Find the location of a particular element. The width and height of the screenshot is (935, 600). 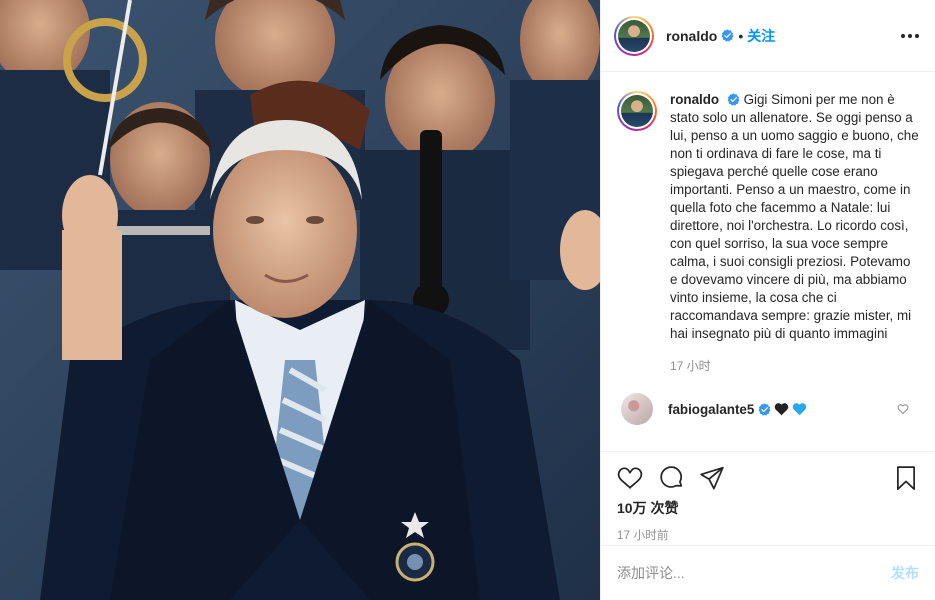

black-heart-icon is located at coordinates (782, 409).